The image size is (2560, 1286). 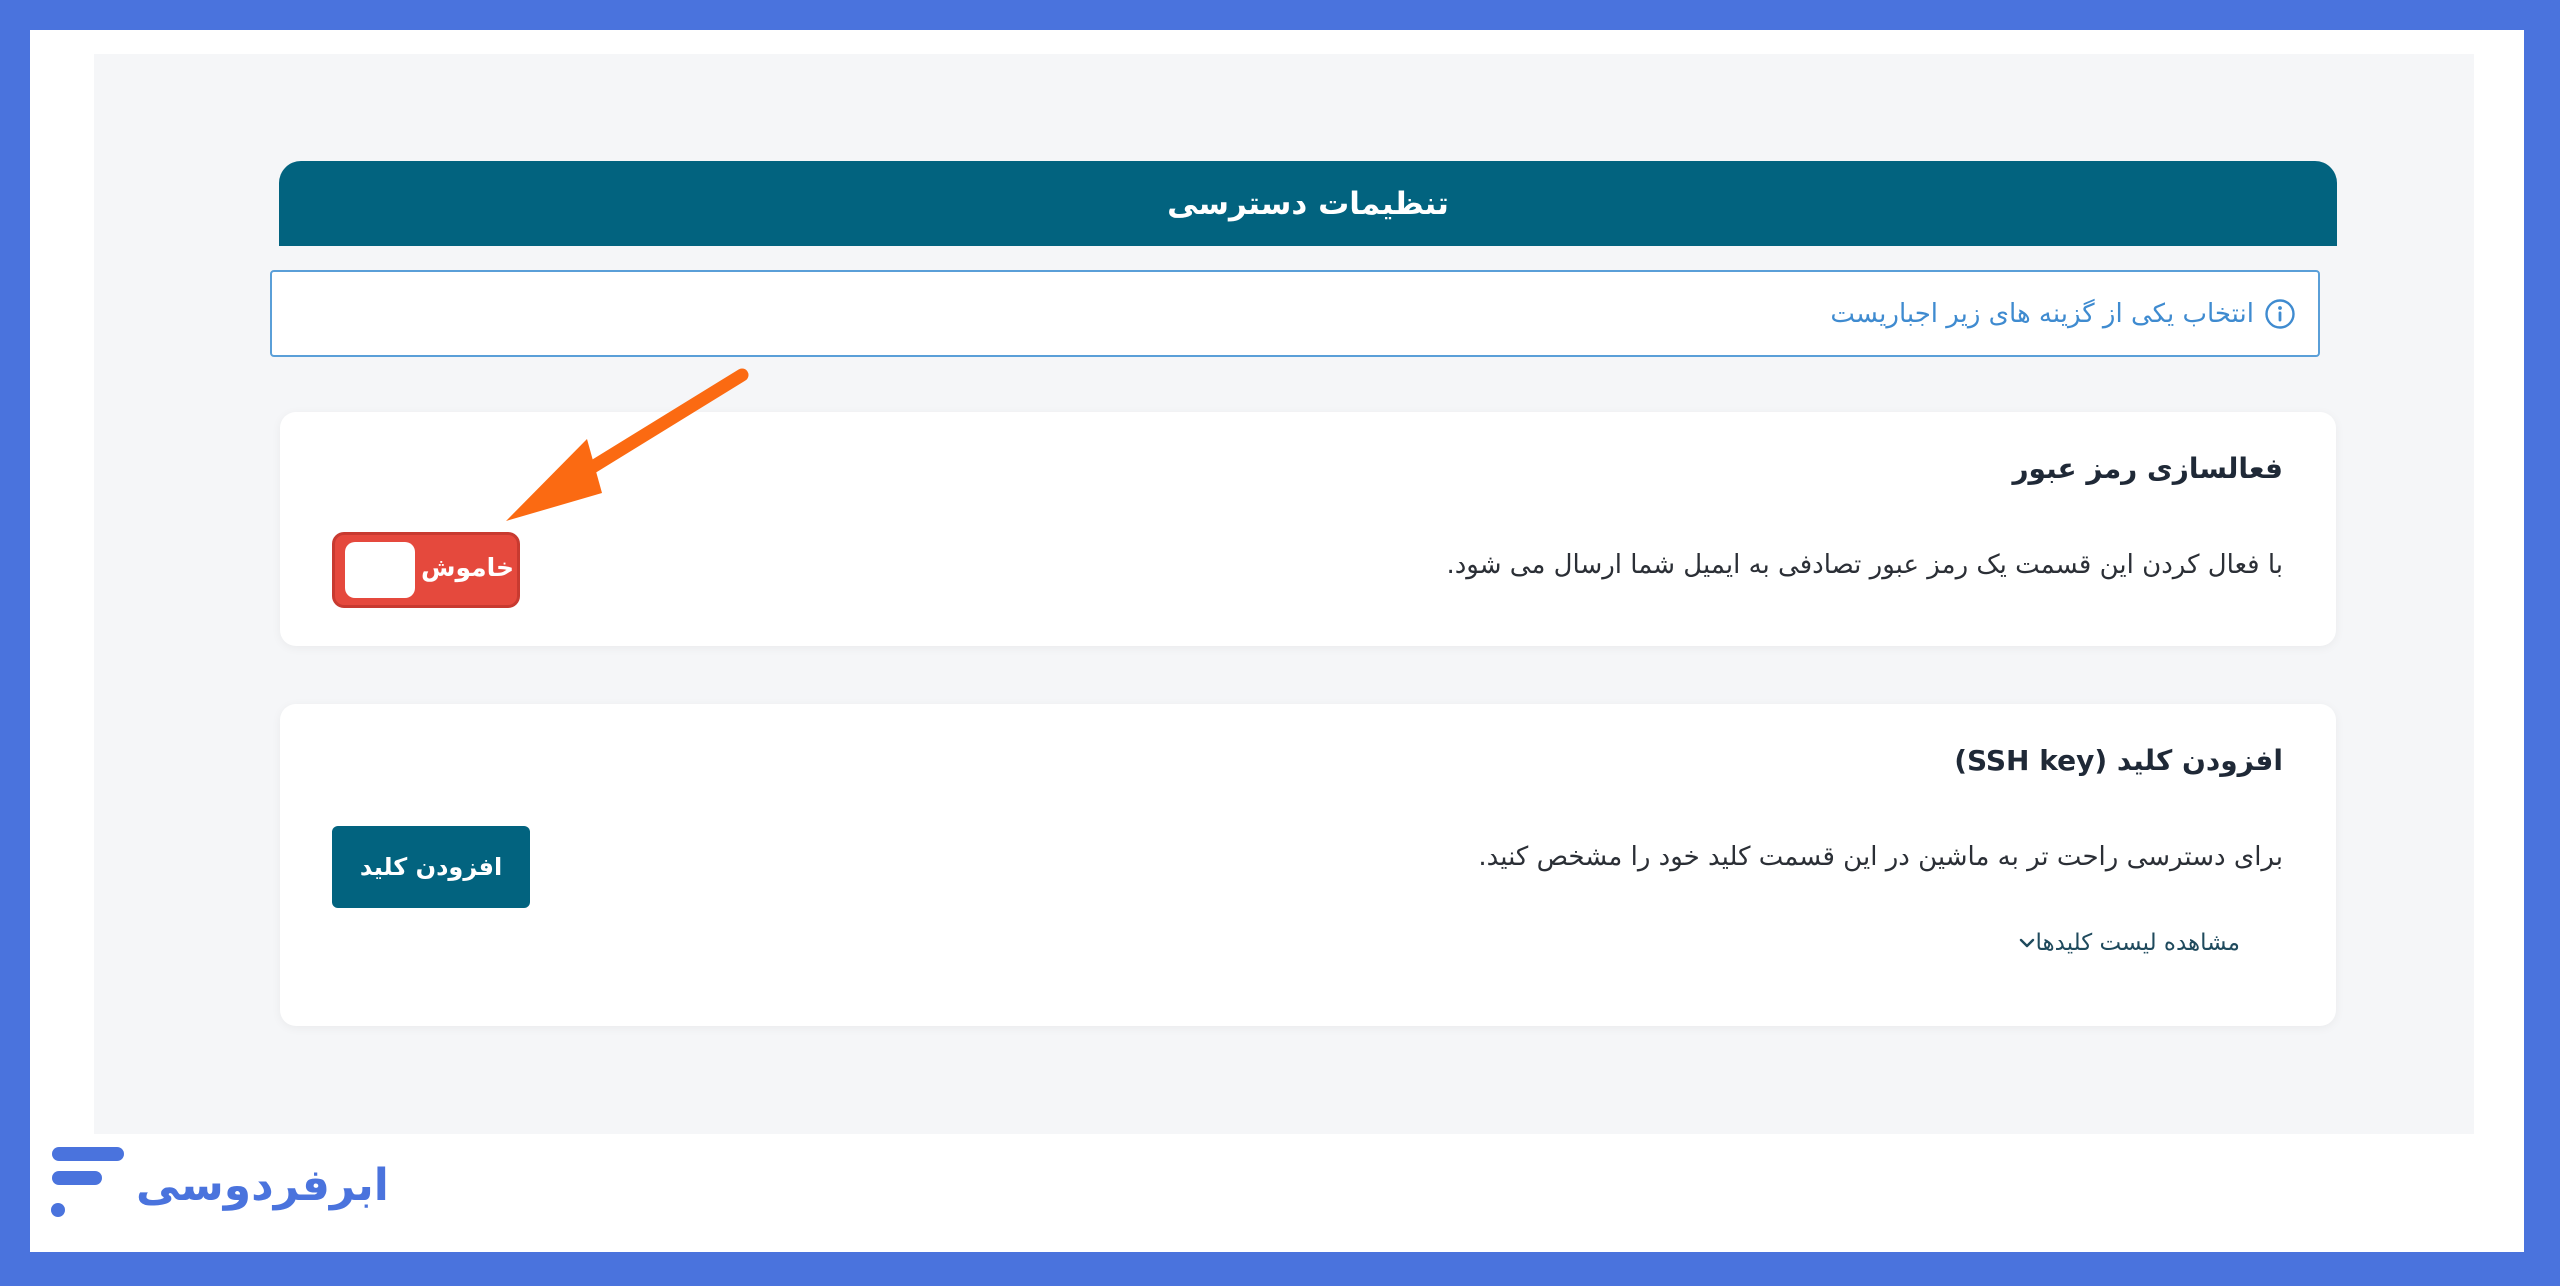 I want to click on chevron-down-icon, so click(x=2027, y=943).